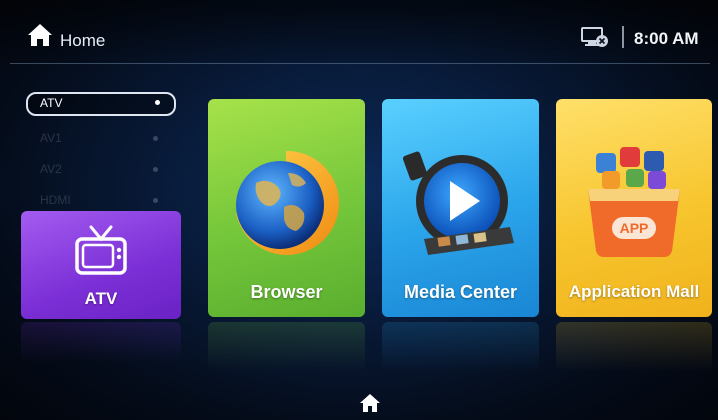  I want to click on source-item-label: AV2, so click(51, 169).